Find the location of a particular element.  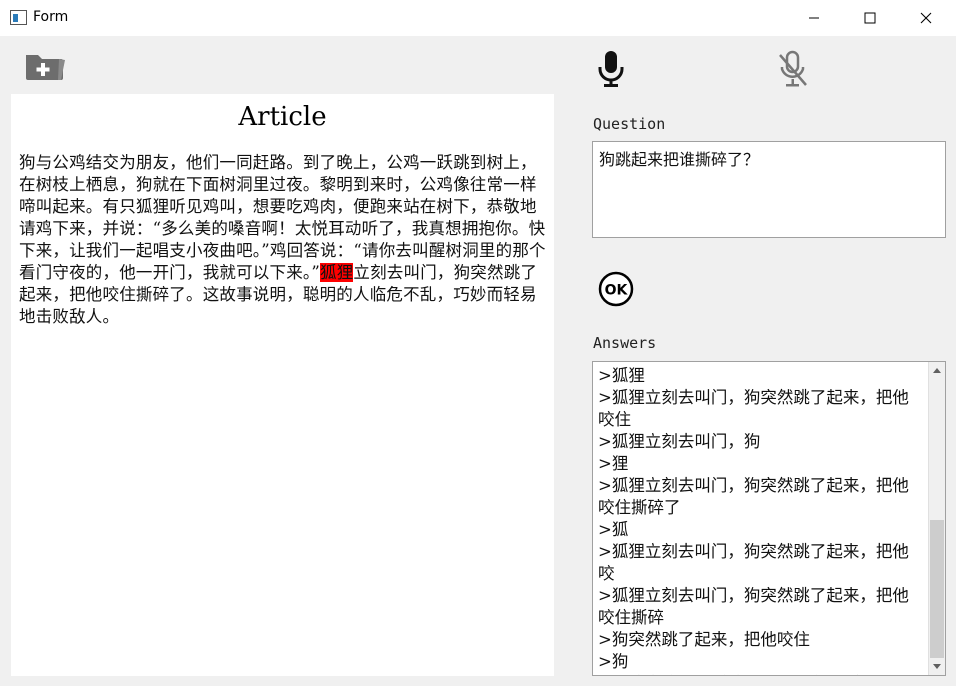

answer-item: >狐狸立刻去叫门，狗突然跳了起来，把他咬 is located at coordinates (760, 563).